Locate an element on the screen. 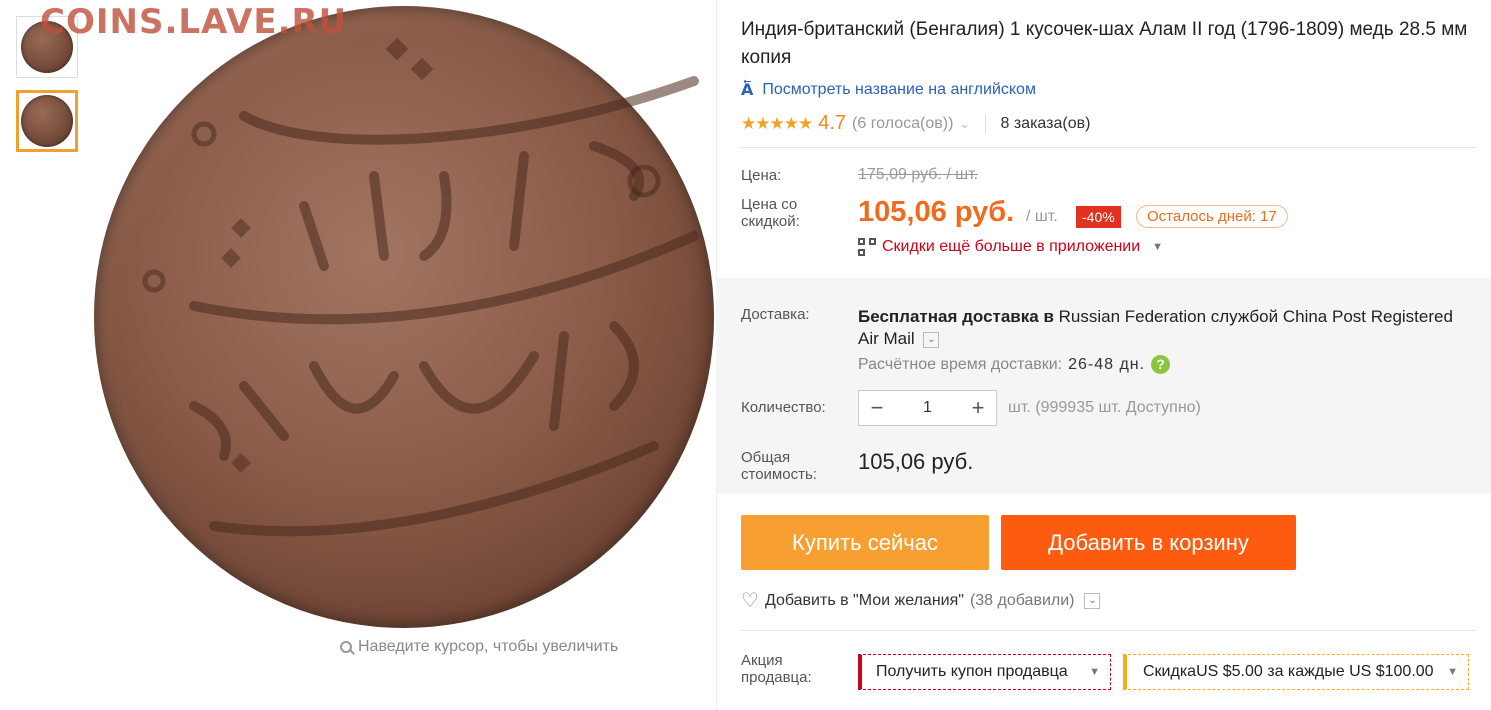 This screenshot has width=1491, height=710. wishlist-dropdown-icon: ⌄ is located at coordinates (1092, 600).